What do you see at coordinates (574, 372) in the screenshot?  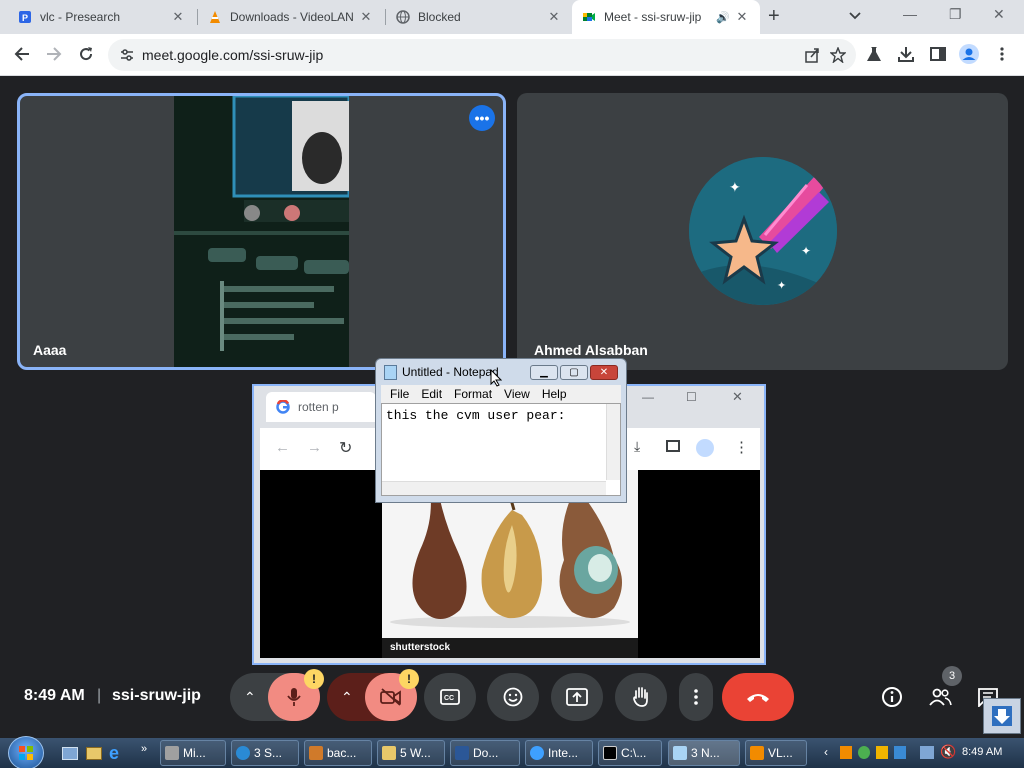 I see `notepad-maximize-button: ▢` at bounding box center [574, 372].